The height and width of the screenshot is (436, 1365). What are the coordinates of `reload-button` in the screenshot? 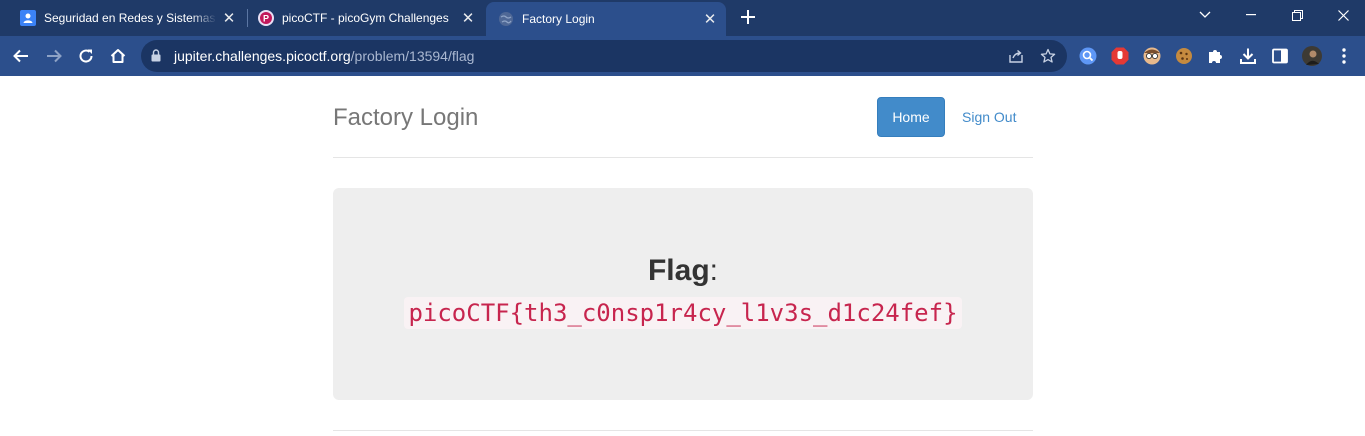 It's located at (86, 56).